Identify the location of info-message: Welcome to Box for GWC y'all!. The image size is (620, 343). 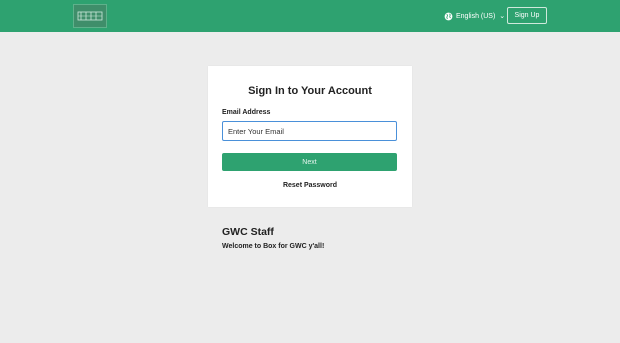
(273, 246).